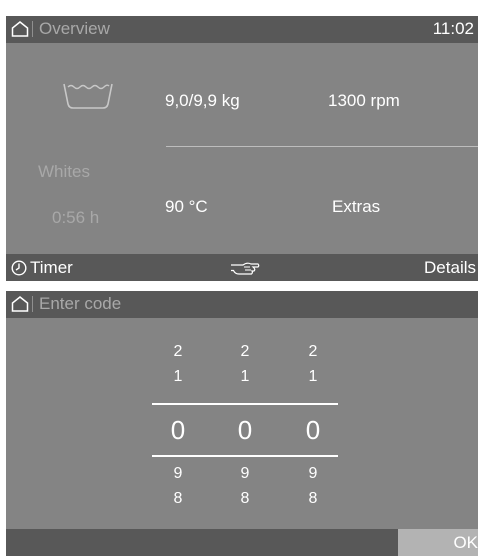 Image resolution: width=478 pixels, height=556 pixels. Describe the element at coordinates (356, 207) in the screenshot. I see `extras-button: Extras` at that location.